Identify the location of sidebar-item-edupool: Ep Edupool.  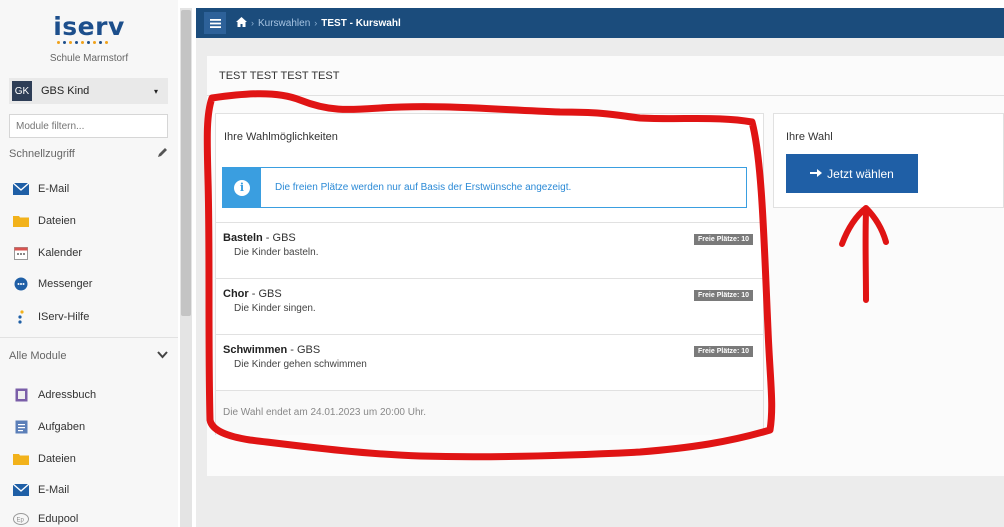
(45, 519).